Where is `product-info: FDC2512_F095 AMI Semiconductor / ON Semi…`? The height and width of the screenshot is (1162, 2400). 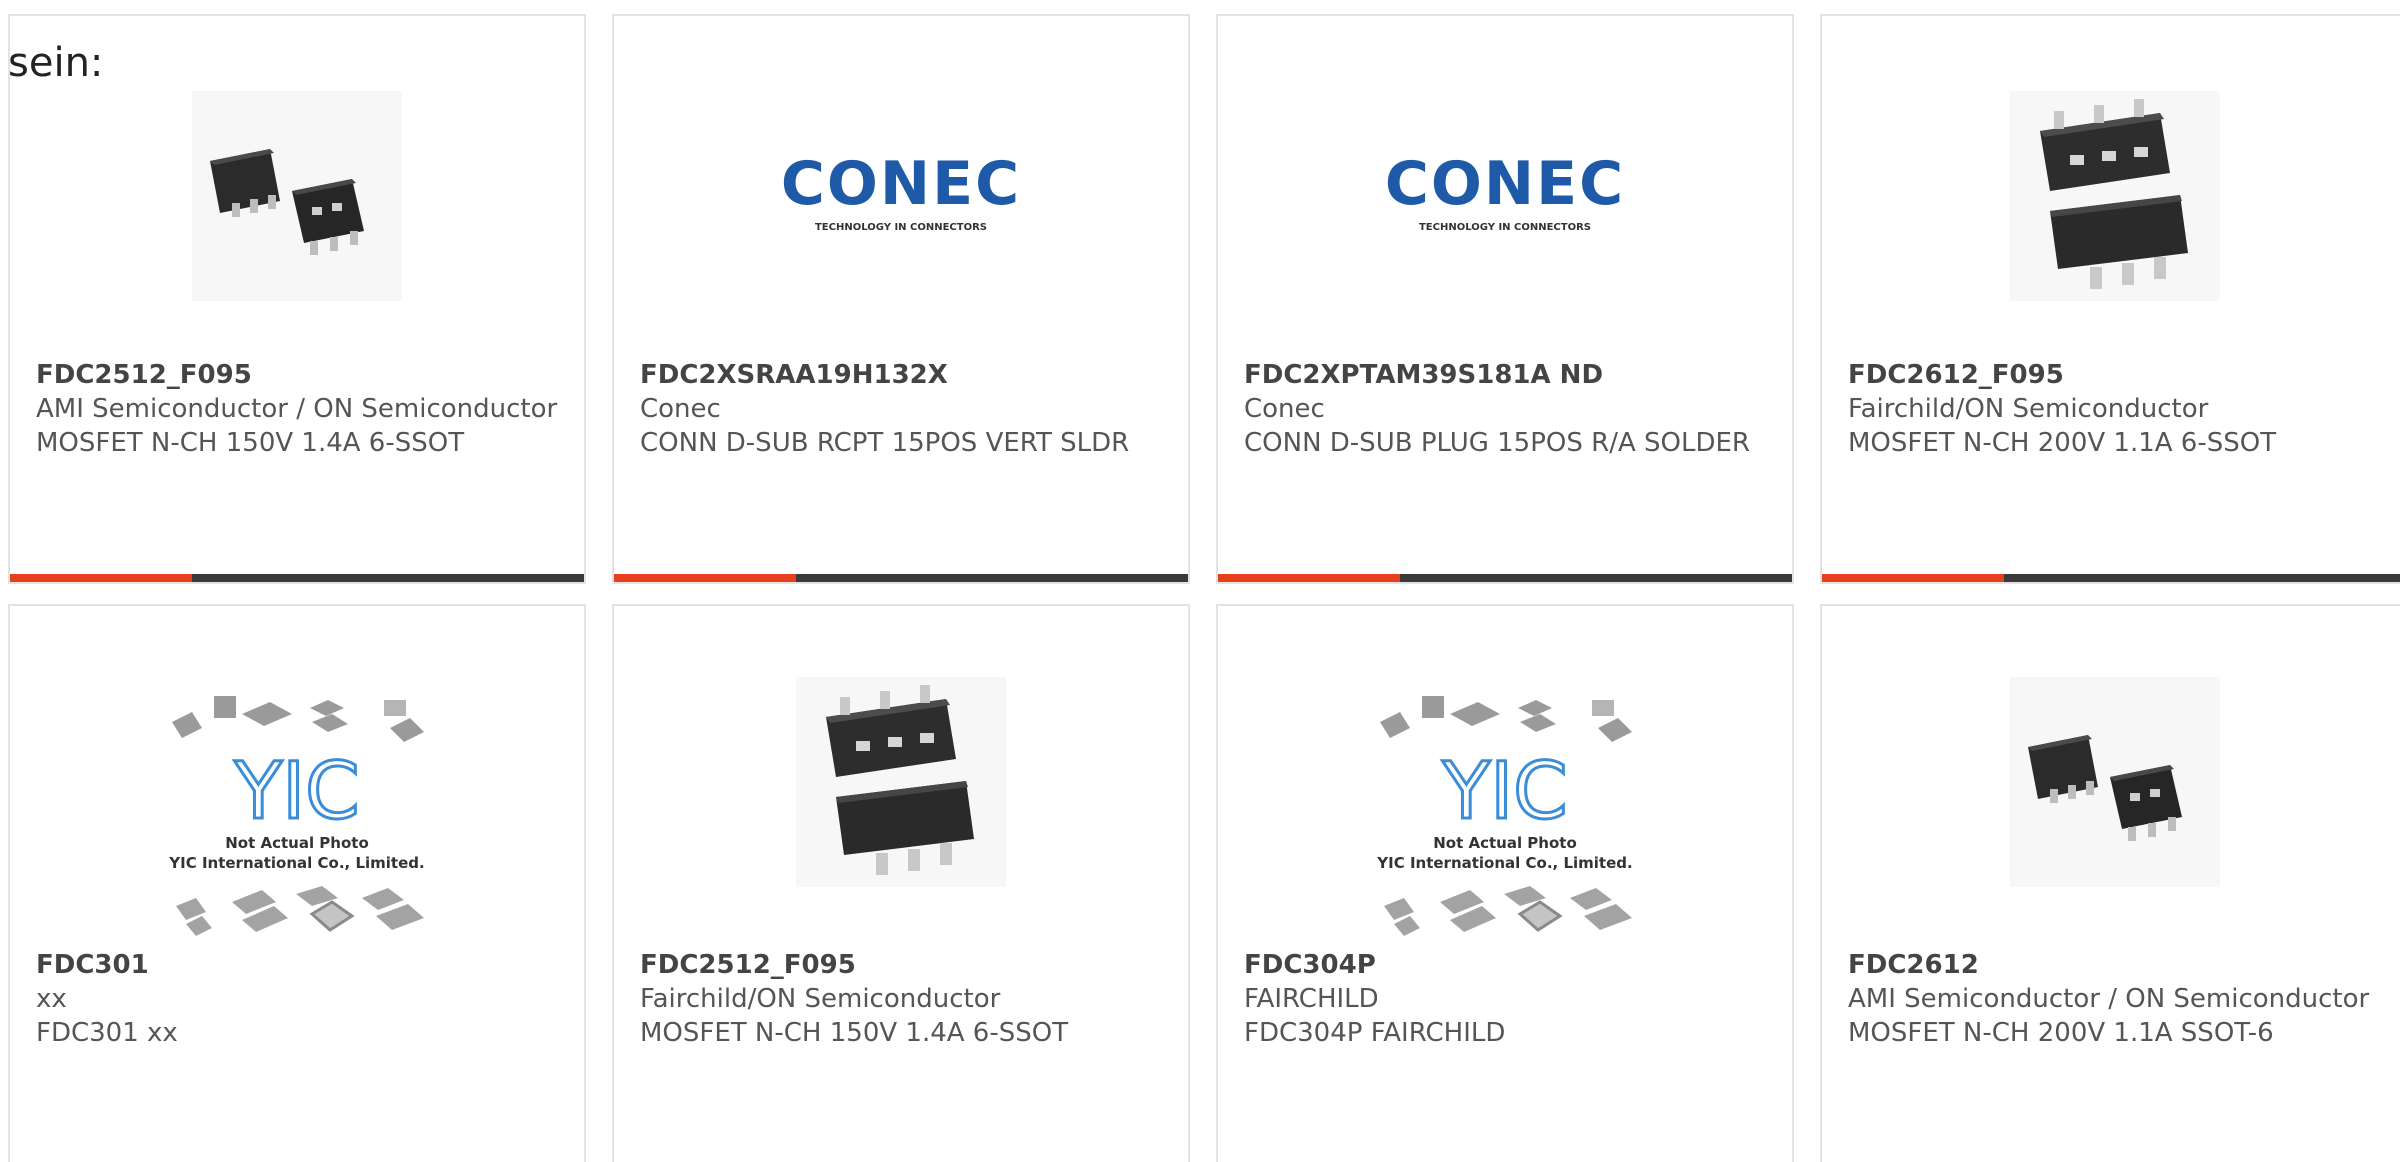
product-info: FDC2512_F095 AMI Semiconductor / ON Semi… is located at coordinates (300, 409).